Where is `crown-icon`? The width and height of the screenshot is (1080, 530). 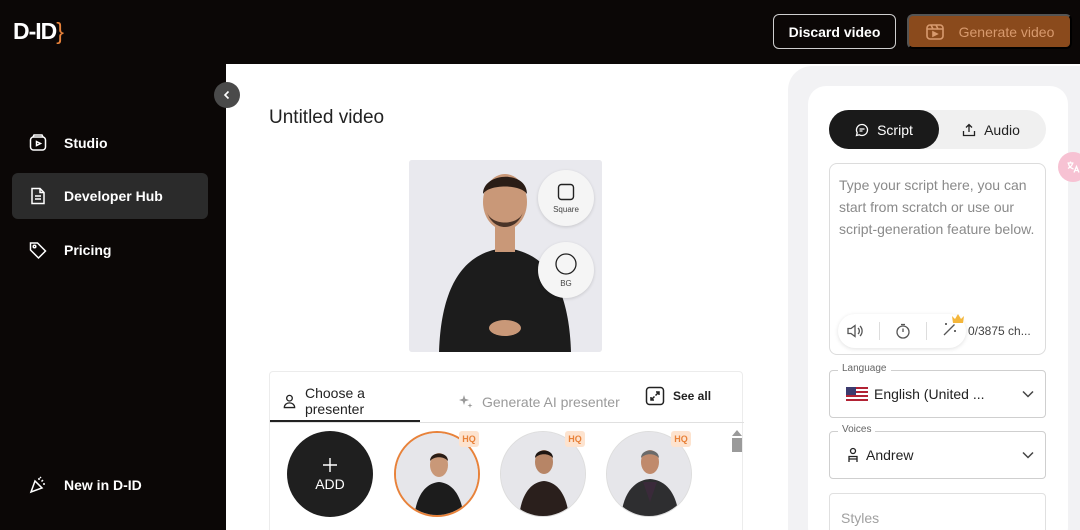 crown-icon is located at coordinates (958, 318).